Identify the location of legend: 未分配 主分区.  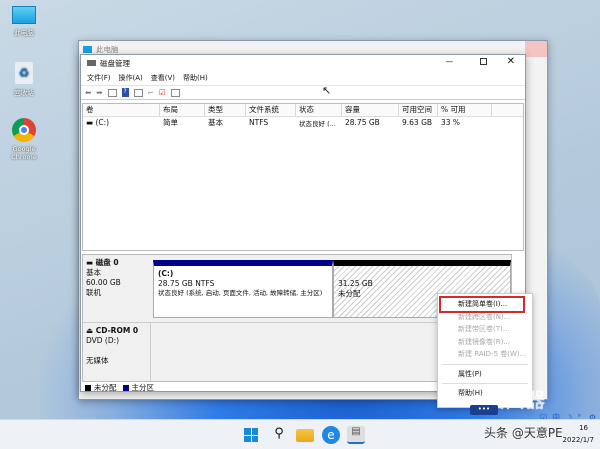
(119, 387).